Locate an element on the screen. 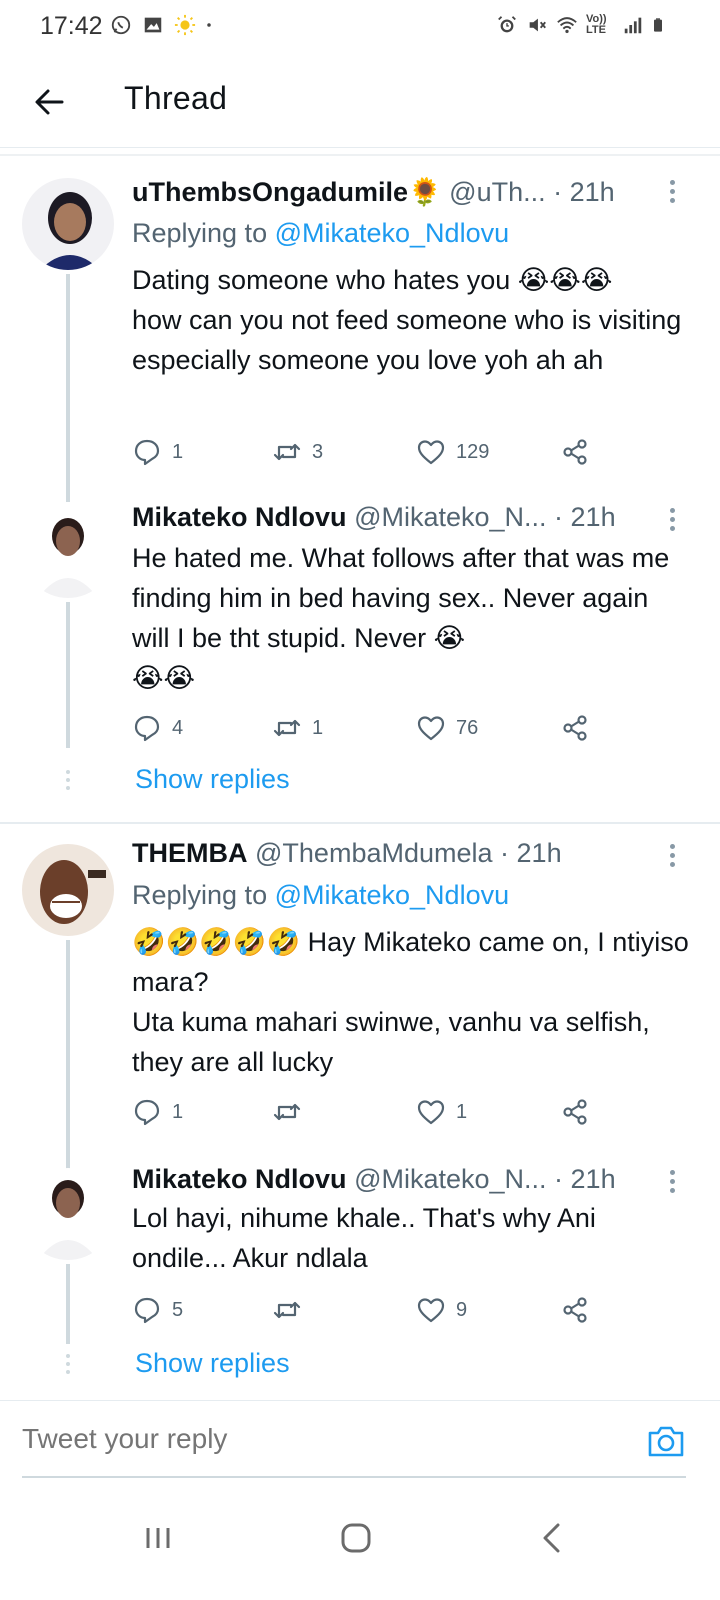 The width and height of the screenshot is (720, 1600). app-header: Thread is located at coordinates (360, 102).